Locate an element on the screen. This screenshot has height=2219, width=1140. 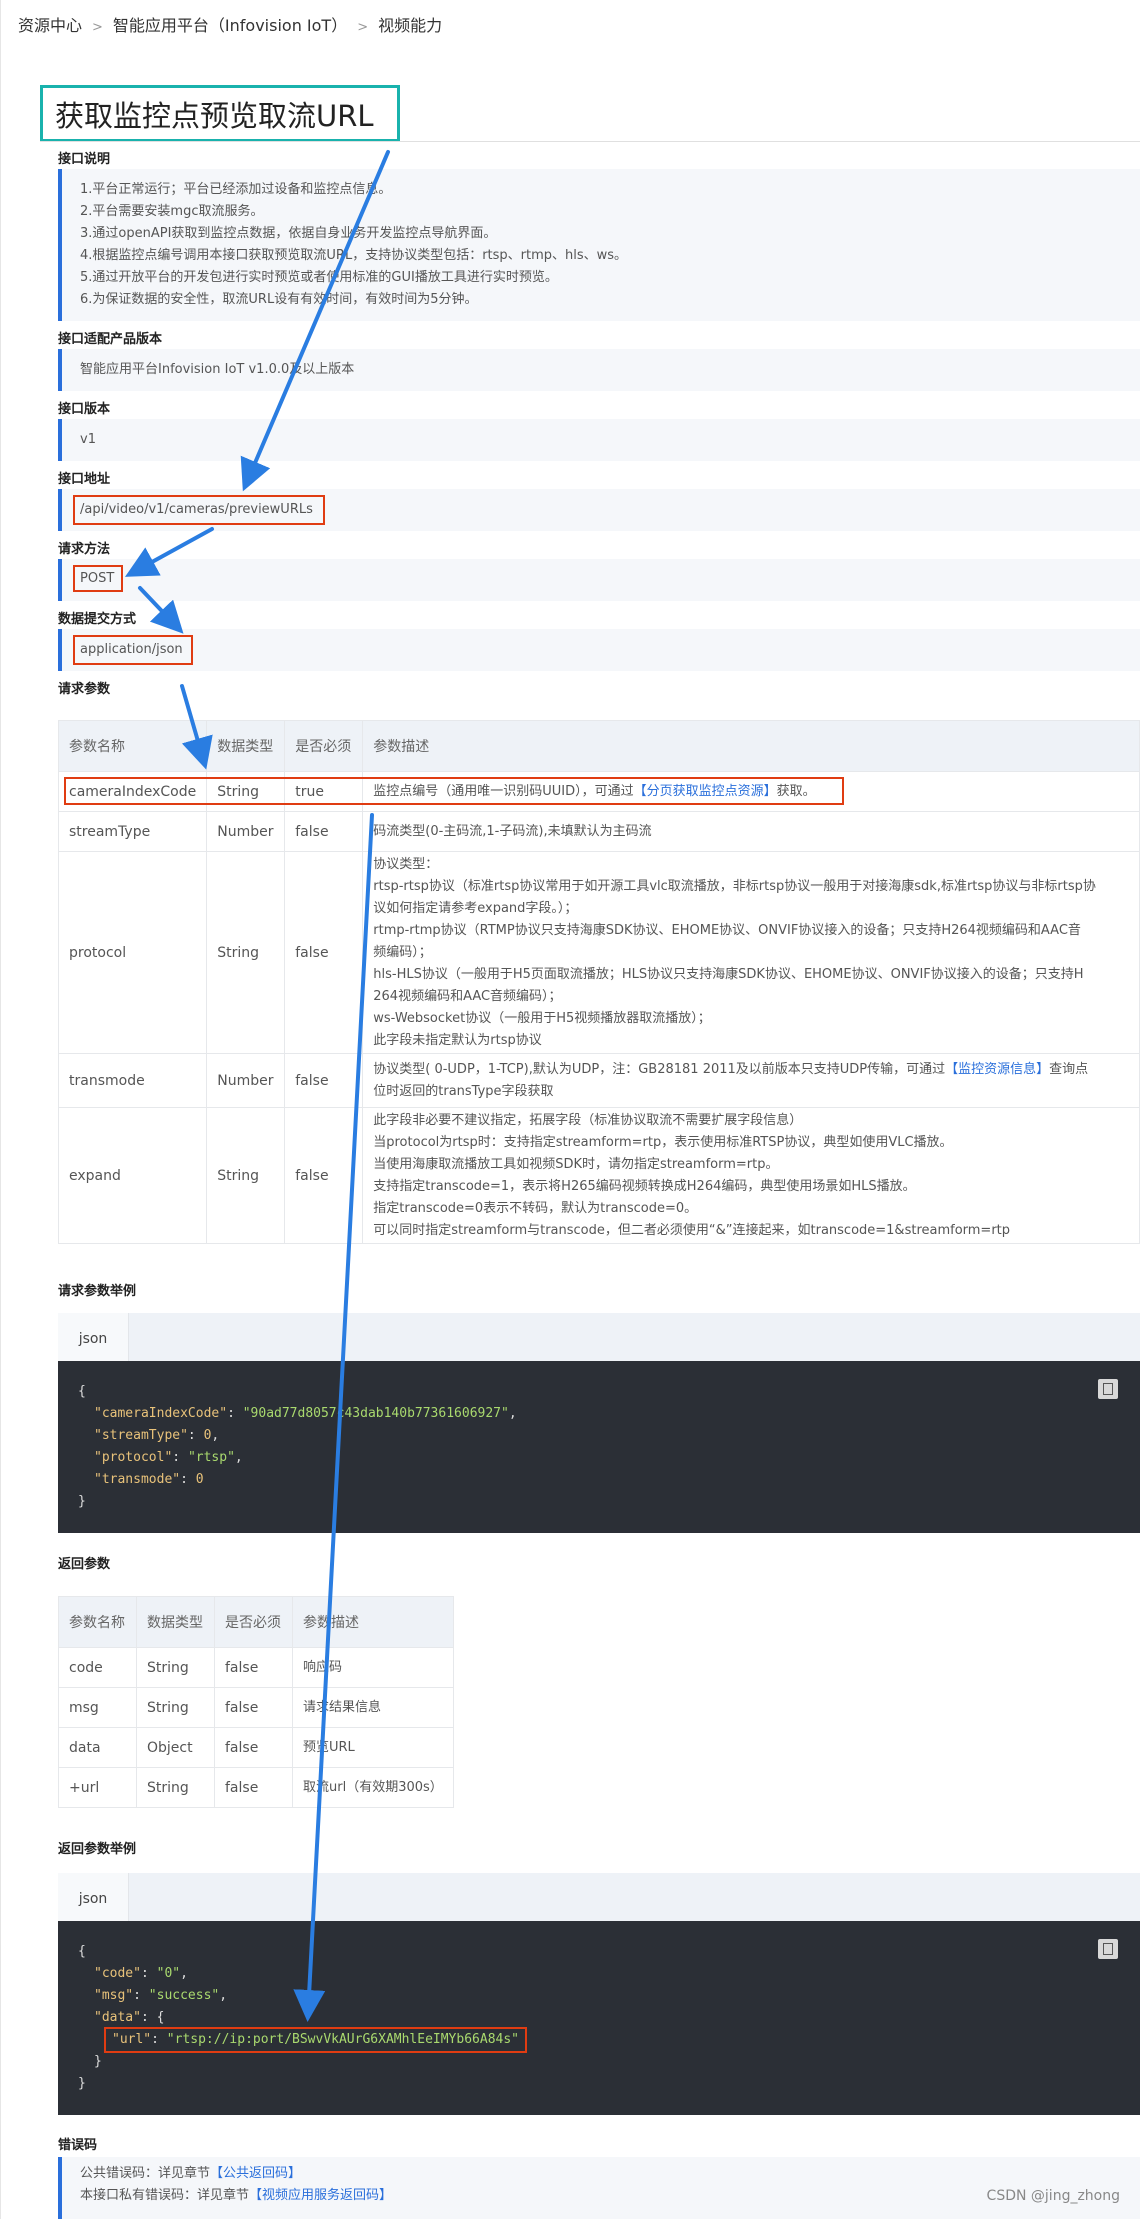
public-return-code-link: 【公共返回码】 is located at coordinates (255, 2173).